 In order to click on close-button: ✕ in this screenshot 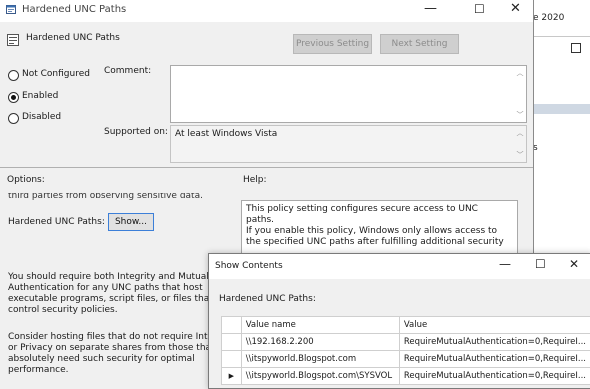, I will do `click(515, 8)`.